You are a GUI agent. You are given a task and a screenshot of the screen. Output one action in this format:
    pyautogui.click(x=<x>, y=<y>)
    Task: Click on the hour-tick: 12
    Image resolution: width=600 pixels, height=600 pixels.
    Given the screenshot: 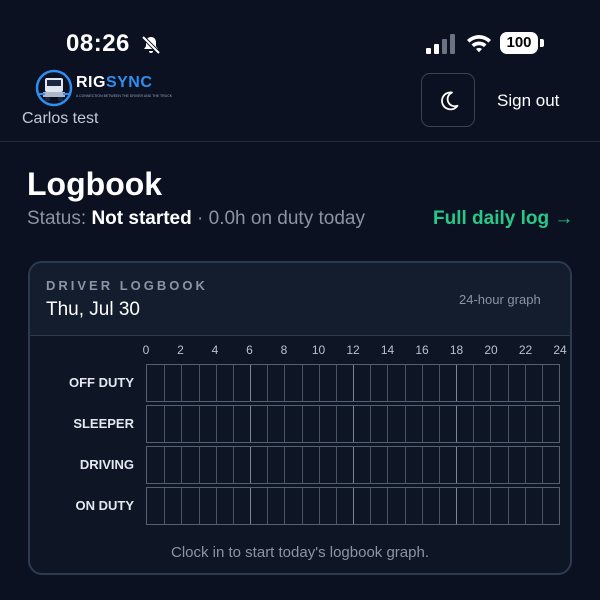 What is the action you would take?
    pyautogui.click(x=353, y=350)
    